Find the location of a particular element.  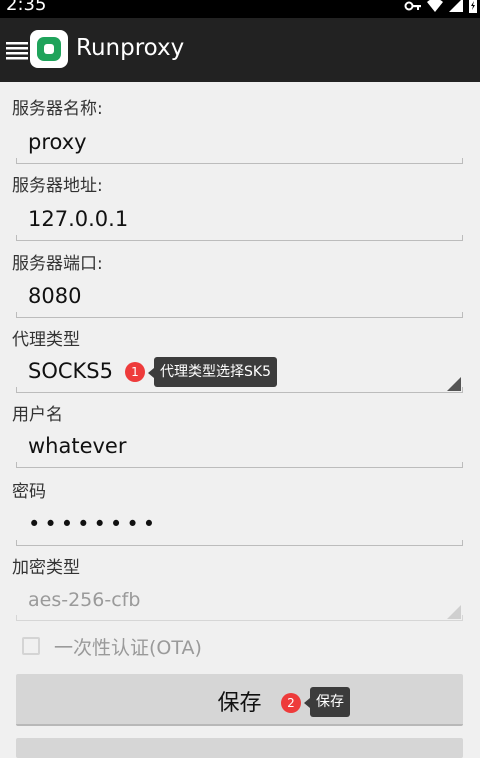

password-label: 密码 is located at coordinates (29, 492).